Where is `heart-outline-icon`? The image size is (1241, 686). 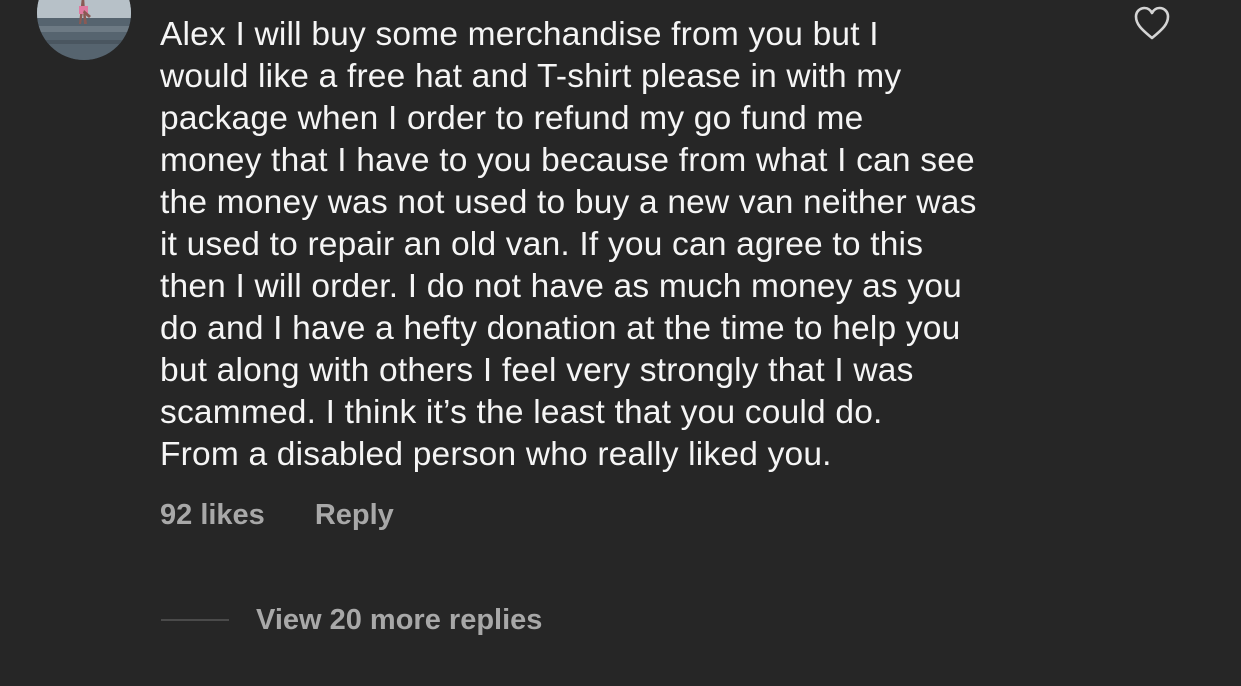 heart-outline-icon is located at coordinates (1152, 23).